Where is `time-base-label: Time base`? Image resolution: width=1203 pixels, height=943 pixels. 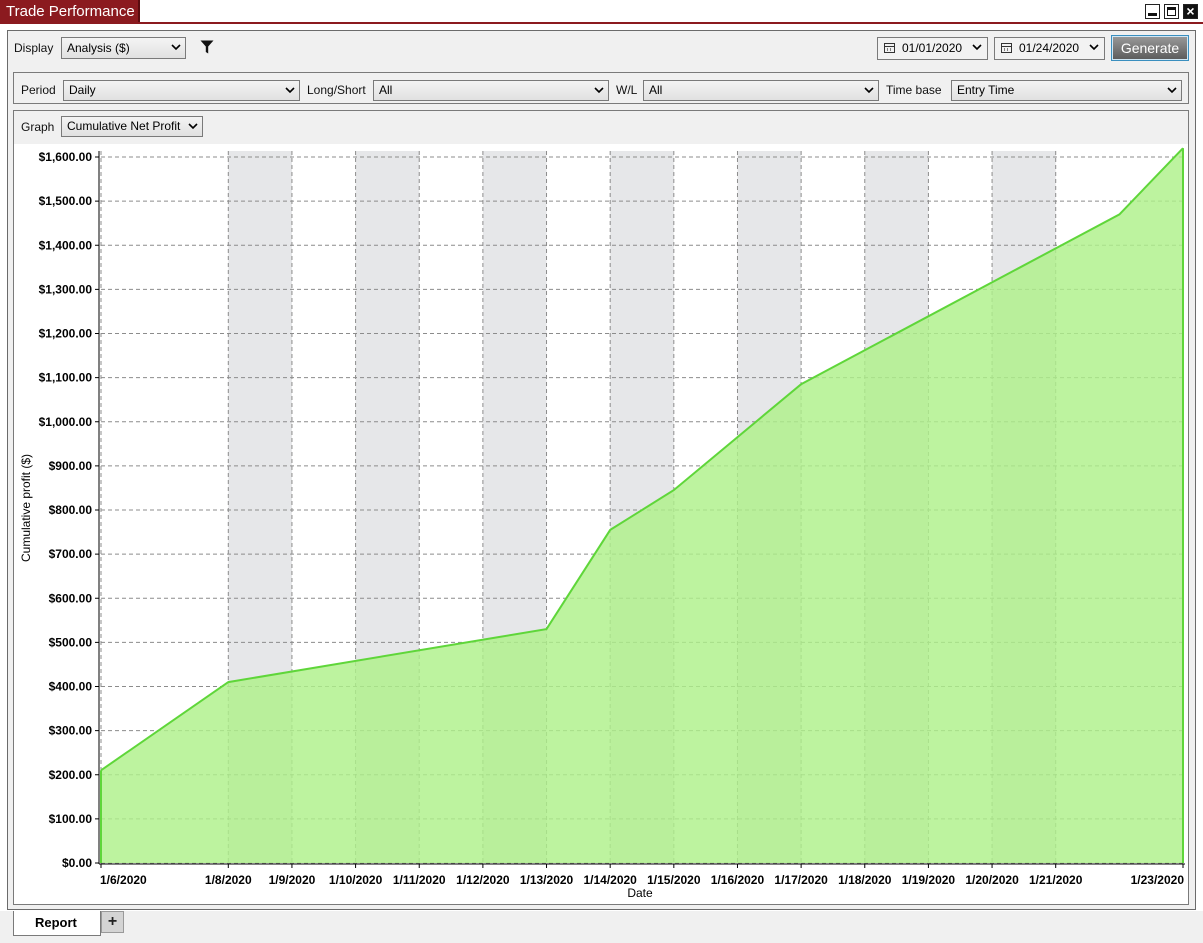 time-base-label: Time base is located at coordinates (914, 90).